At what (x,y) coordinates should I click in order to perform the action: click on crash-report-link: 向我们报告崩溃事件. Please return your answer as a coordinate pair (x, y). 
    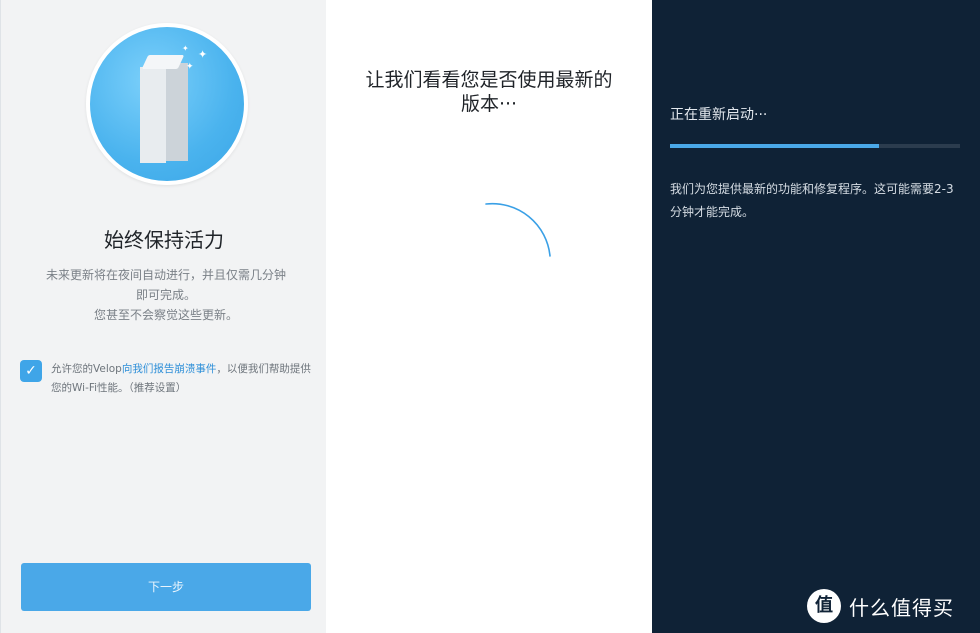
    Looking at the image, I should click on (169, 369).